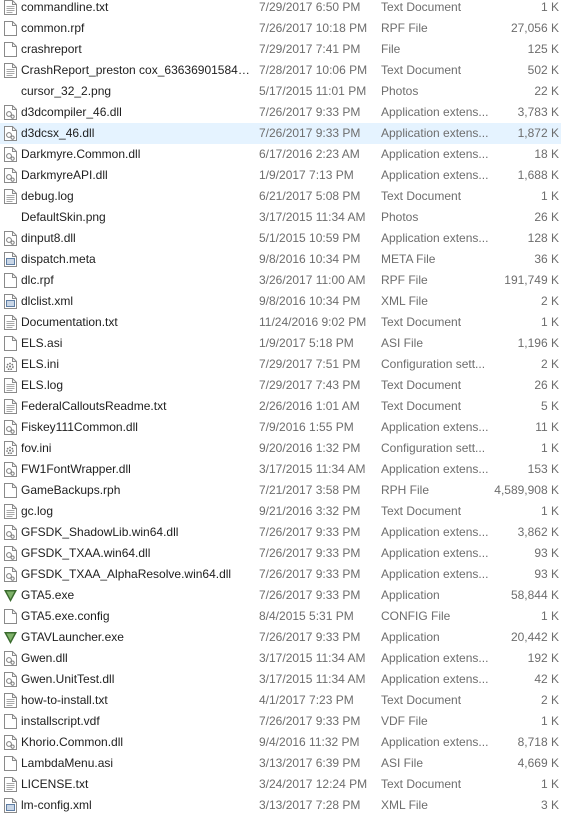 This screenshot has height=819, width=561. I want to click on file-name: ELS.ini, so click(40, 364).